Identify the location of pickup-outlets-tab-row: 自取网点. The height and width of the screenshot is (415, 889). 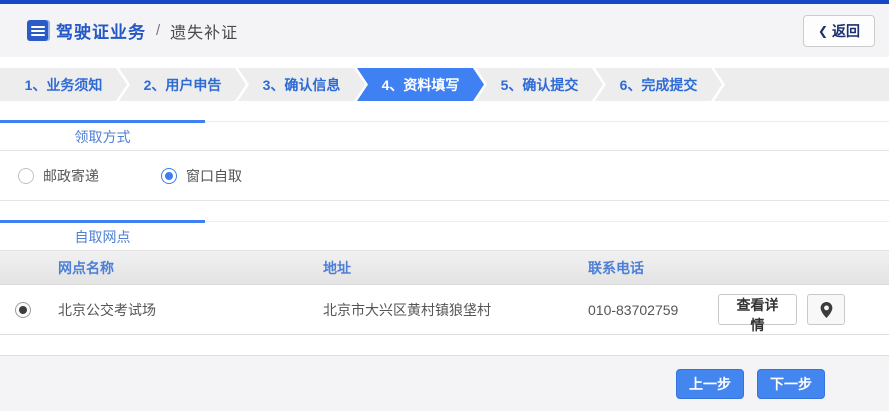
(444, 235).